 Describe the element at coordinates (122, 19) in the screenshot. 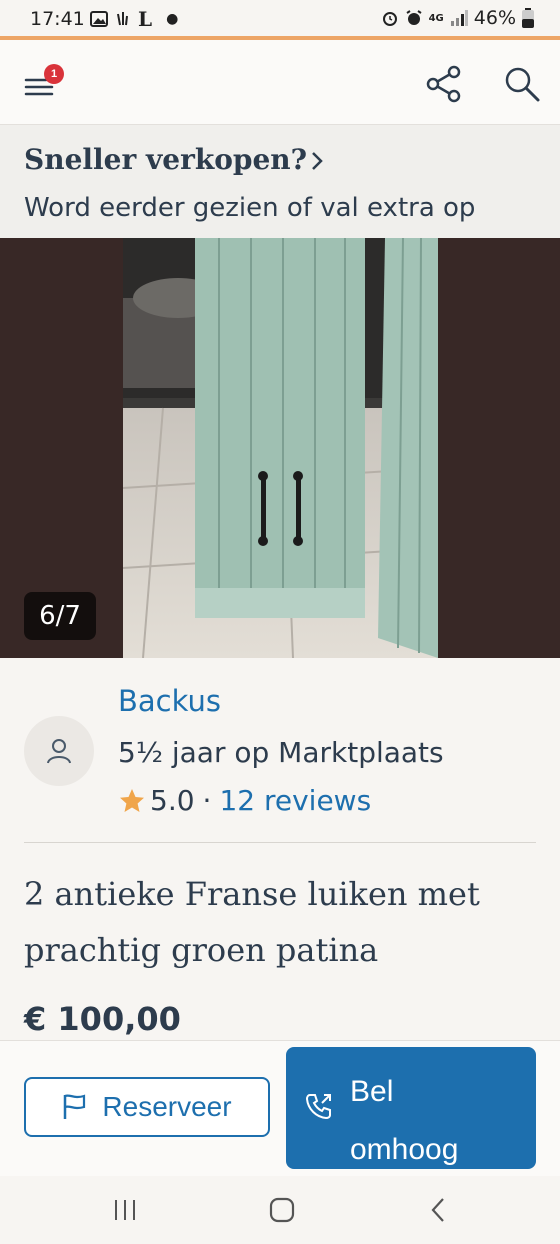

I see `notification-icon` at that location.